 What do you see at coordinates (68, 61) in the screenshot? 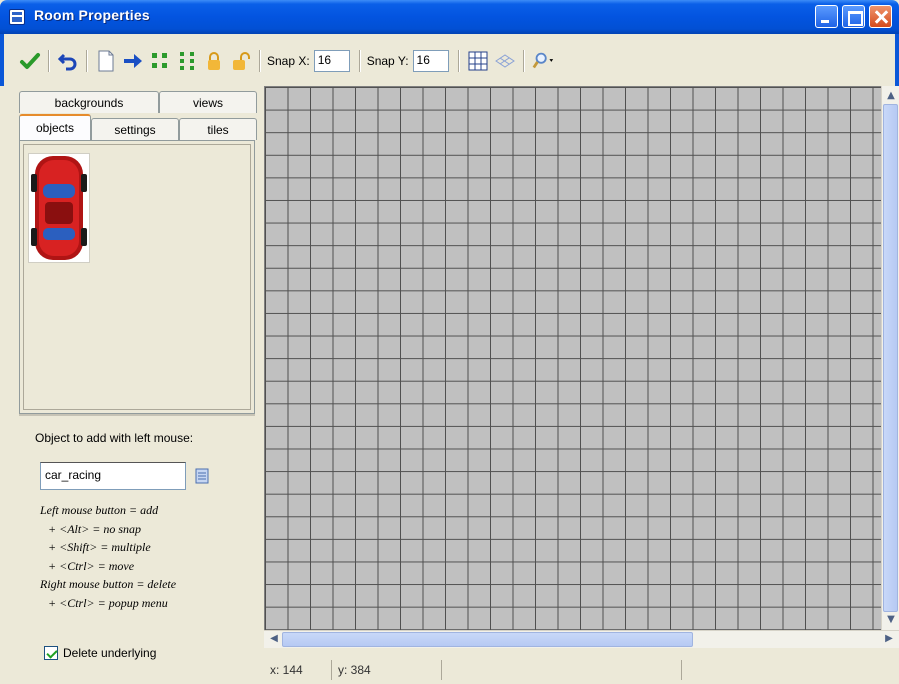
I see `undo-icon` at bounding box center [68, 61].